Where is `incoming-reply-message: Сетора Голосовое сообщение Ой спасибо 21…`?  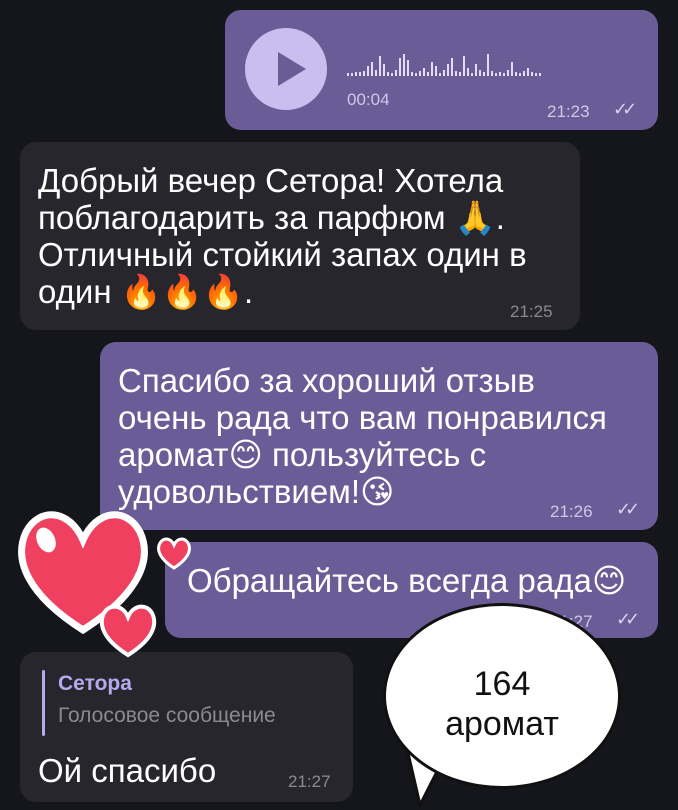
incoming-reply-message: Сетора Голосовое сообщение Ой спасибо 21… is located at coordinates (186, 727).